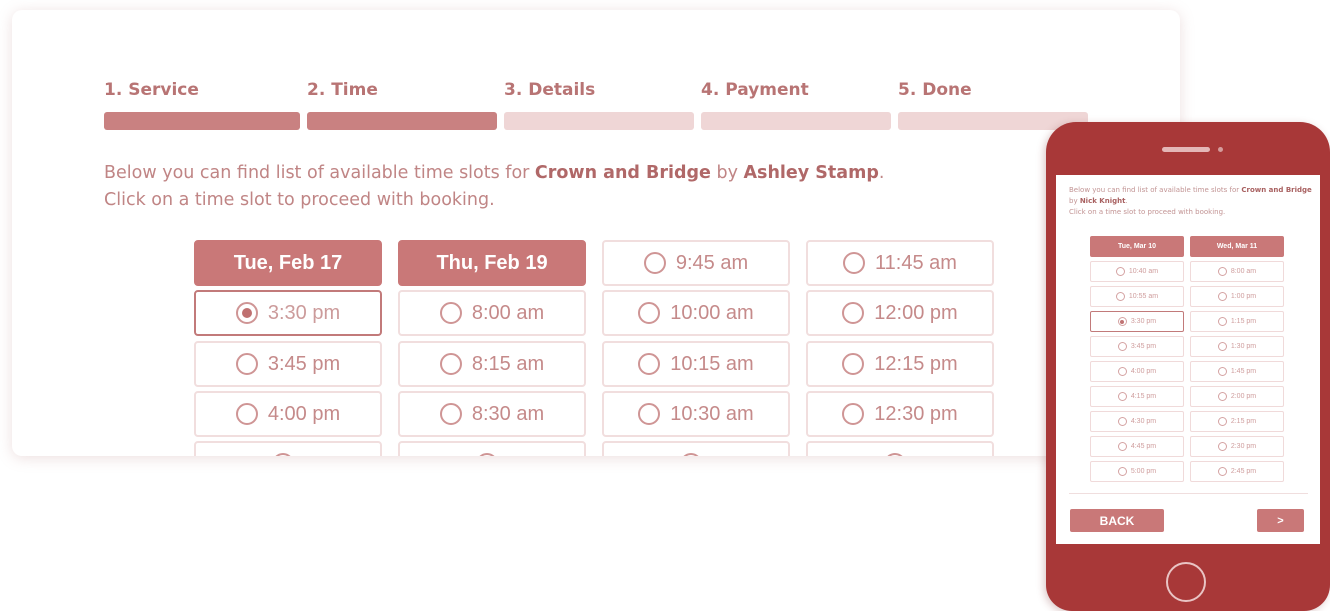 The height and width of the screenshot is (611, 1330). Describe the element at coordinates (288, 414) in the screenshot. I see `time-slot: 4:00 pm` at that location.